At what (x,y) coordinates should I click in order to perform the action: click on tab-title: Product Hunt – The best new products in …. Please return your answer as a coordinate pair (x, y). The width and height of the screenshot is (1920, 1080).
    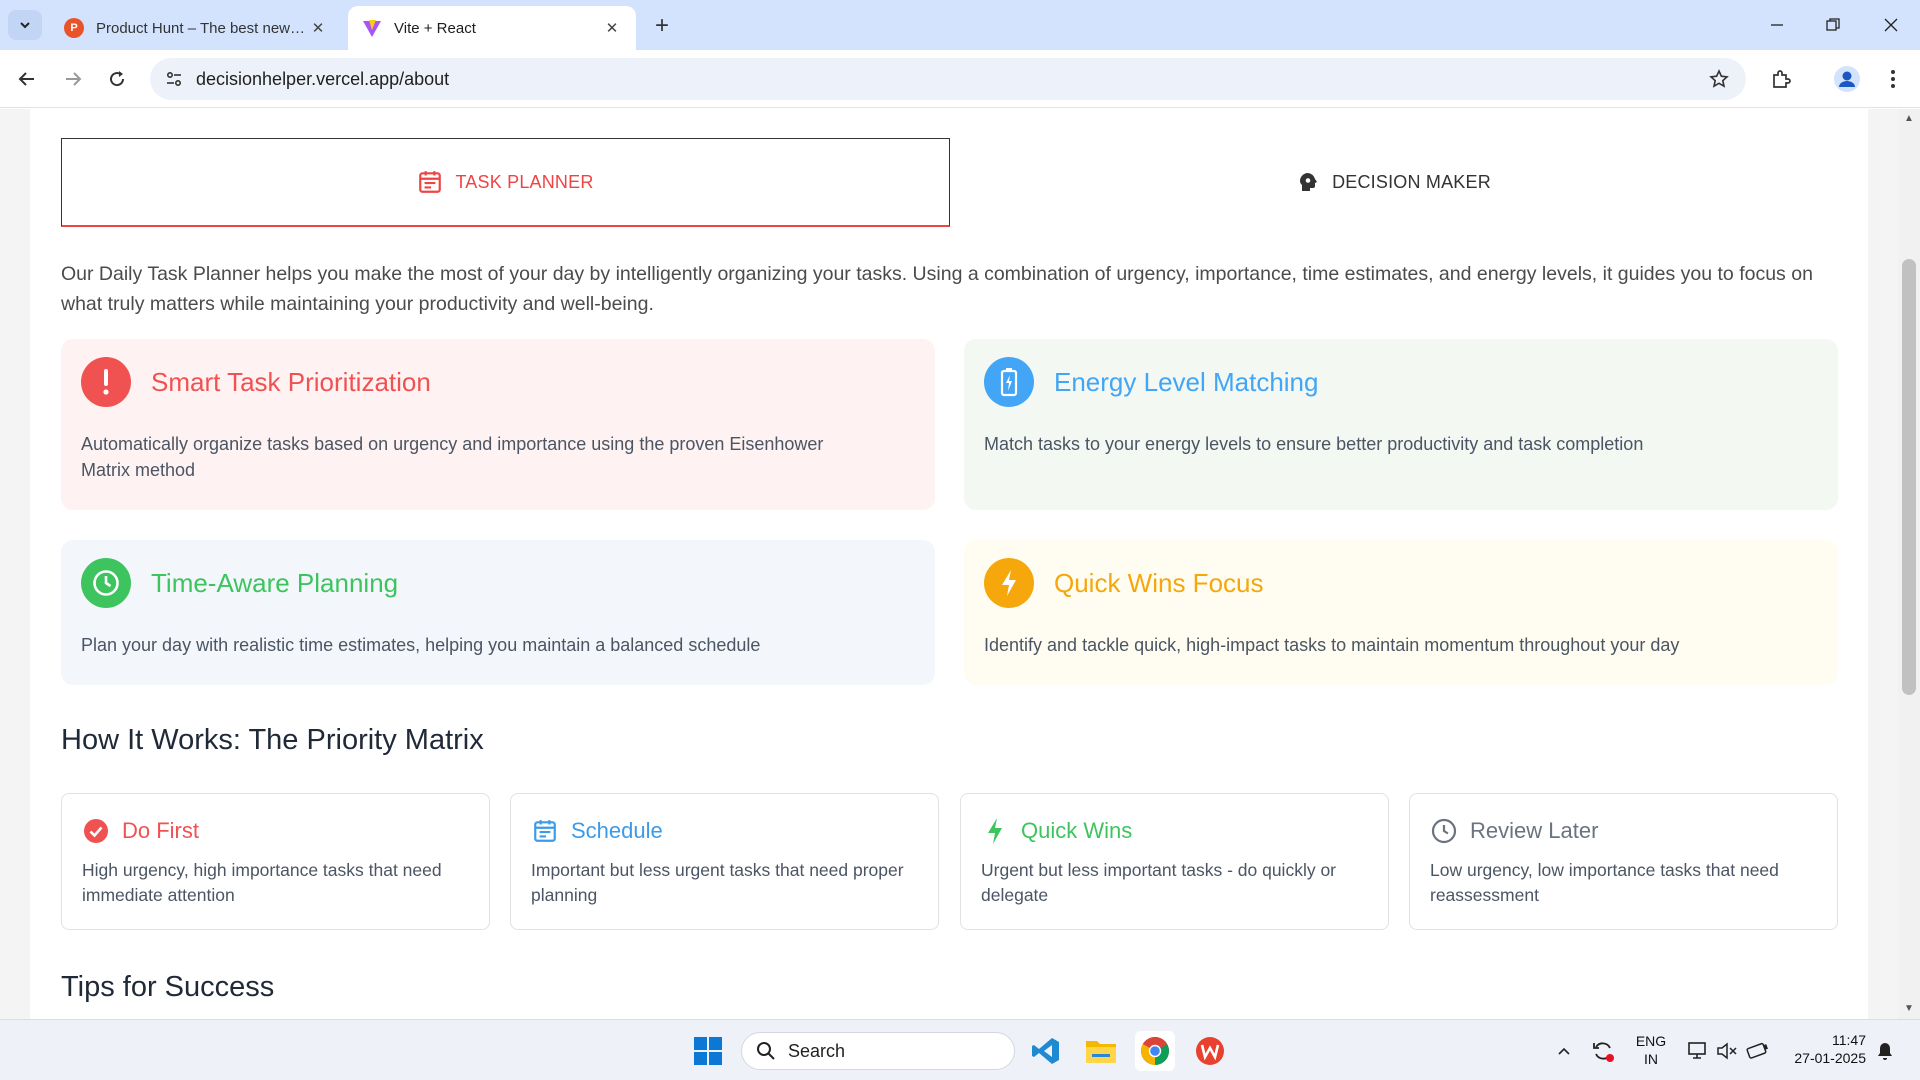
    Looking at the image, I should click on (202, 28).